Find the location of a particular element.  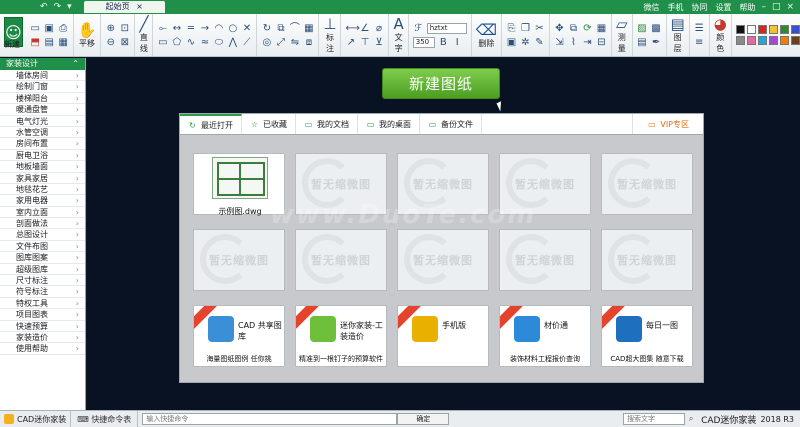

tab-favorites: ☆ 已收藏 is located at coordinates (269, 124).